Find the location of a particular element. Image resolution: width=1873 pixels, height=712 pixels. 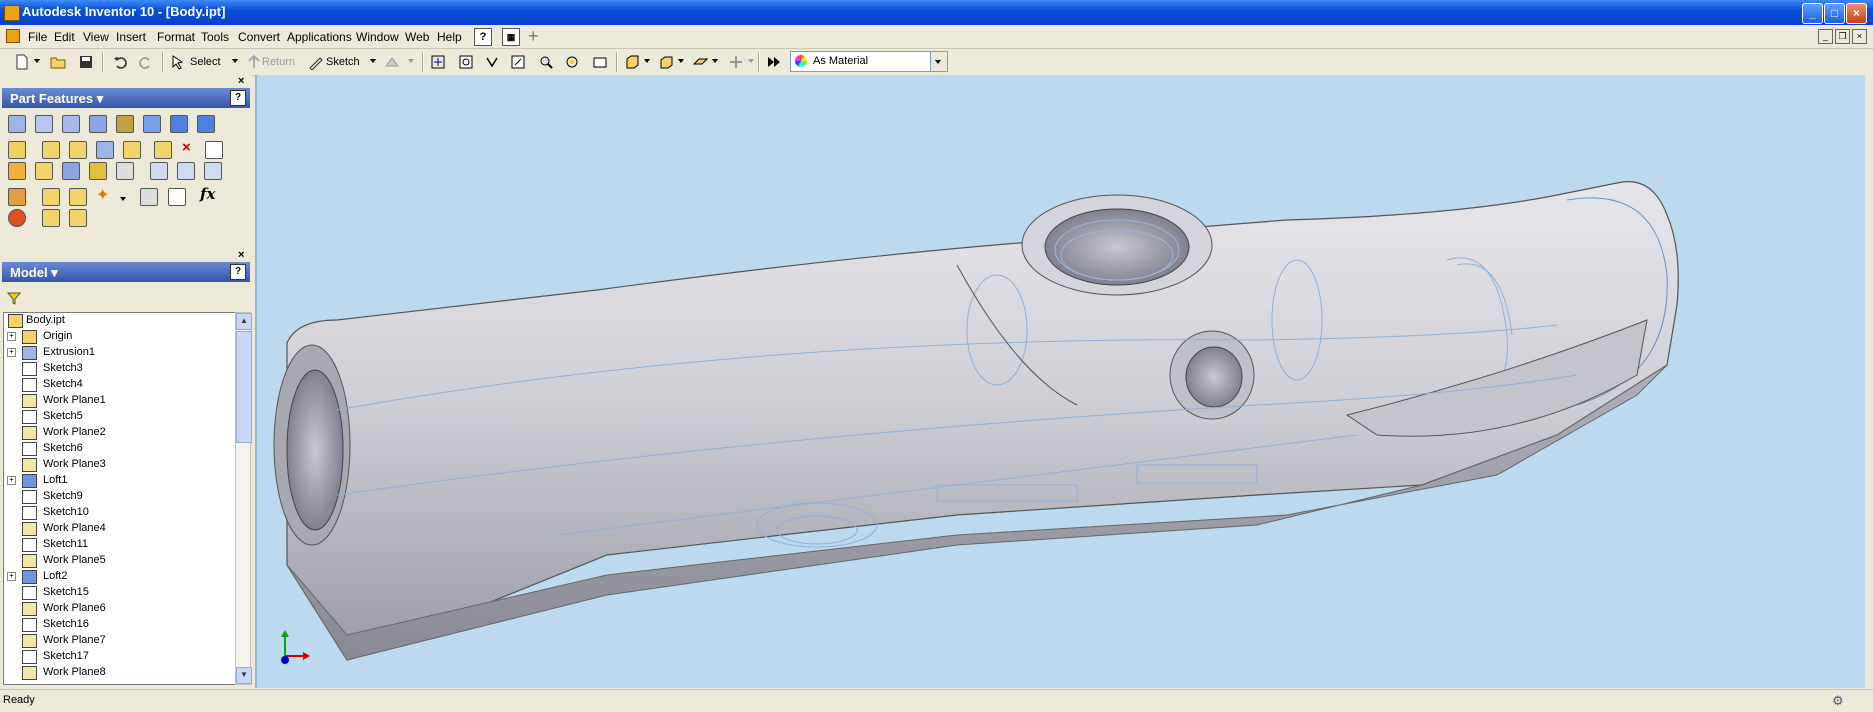

inventor-app-icon is located at coordinates (12, 13).